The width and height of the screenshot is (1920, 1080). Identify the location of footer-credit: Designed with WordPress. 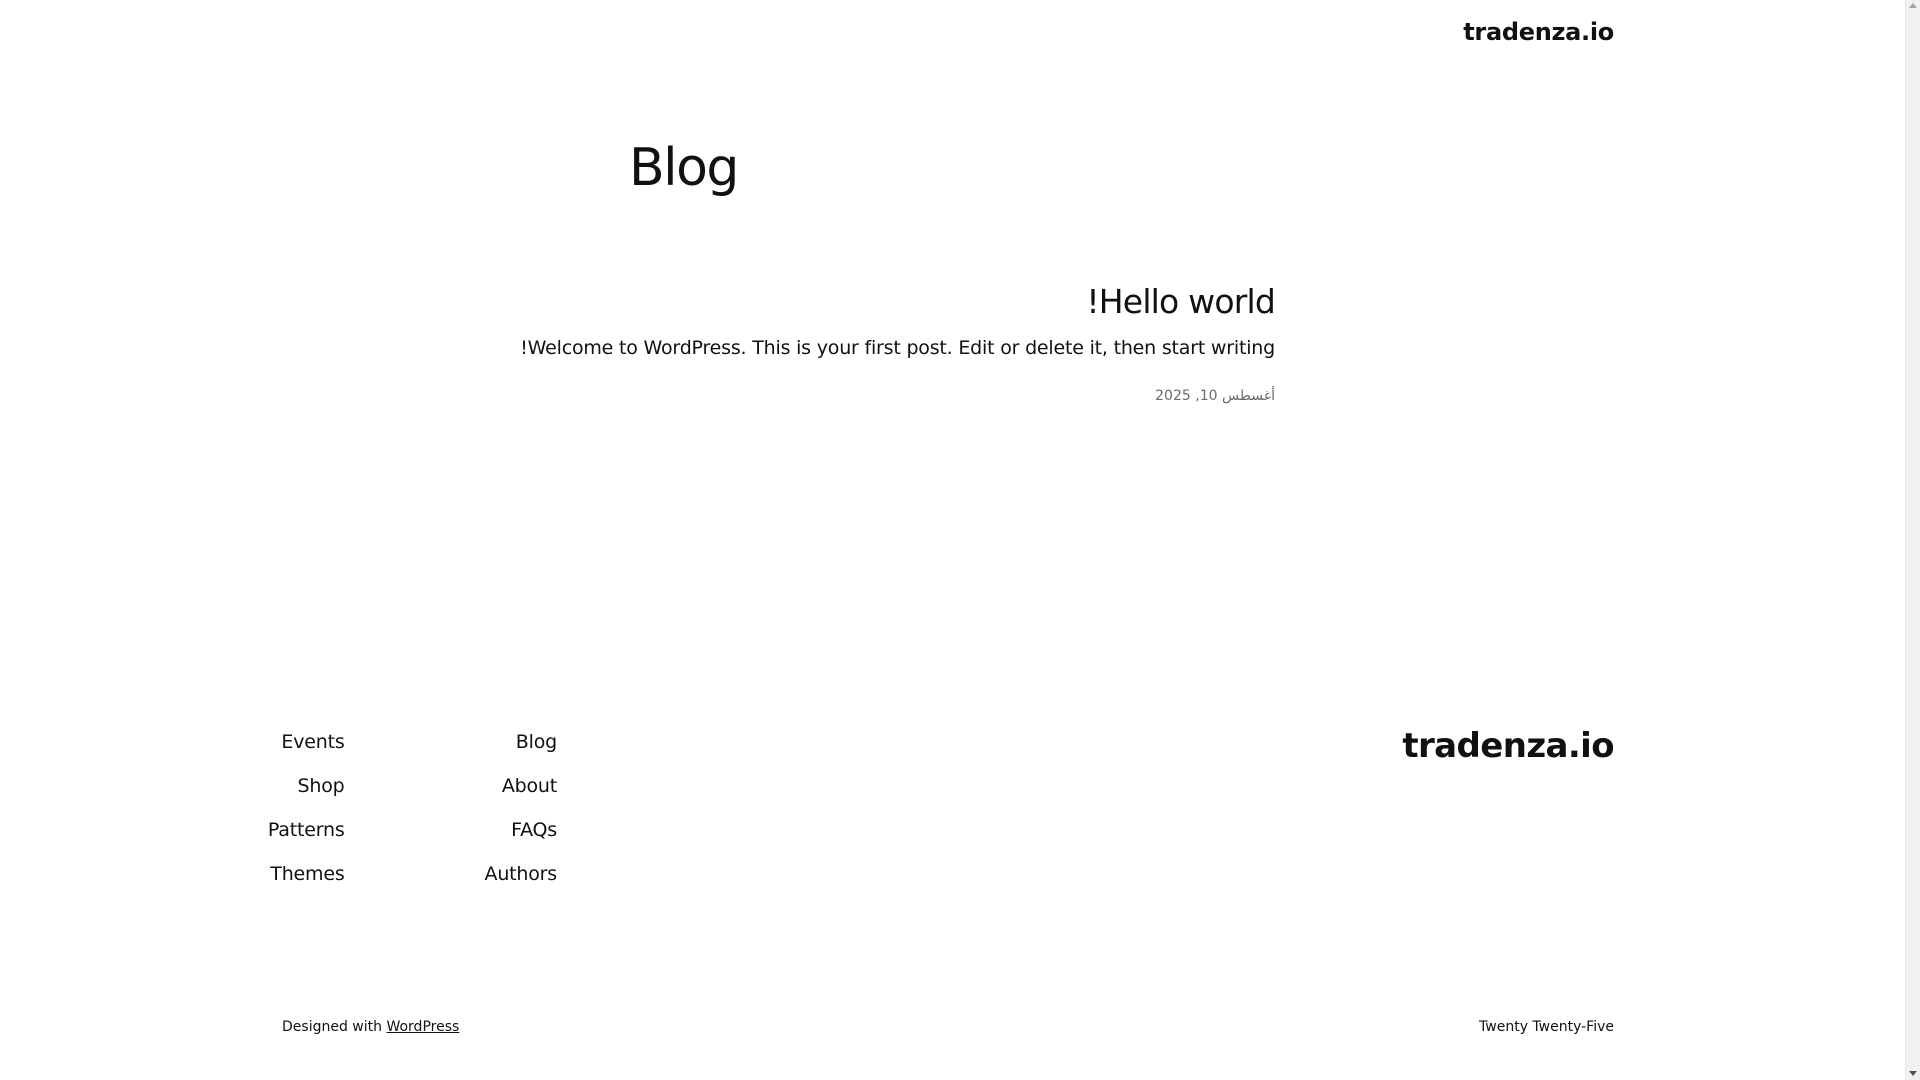
(370, 1027).